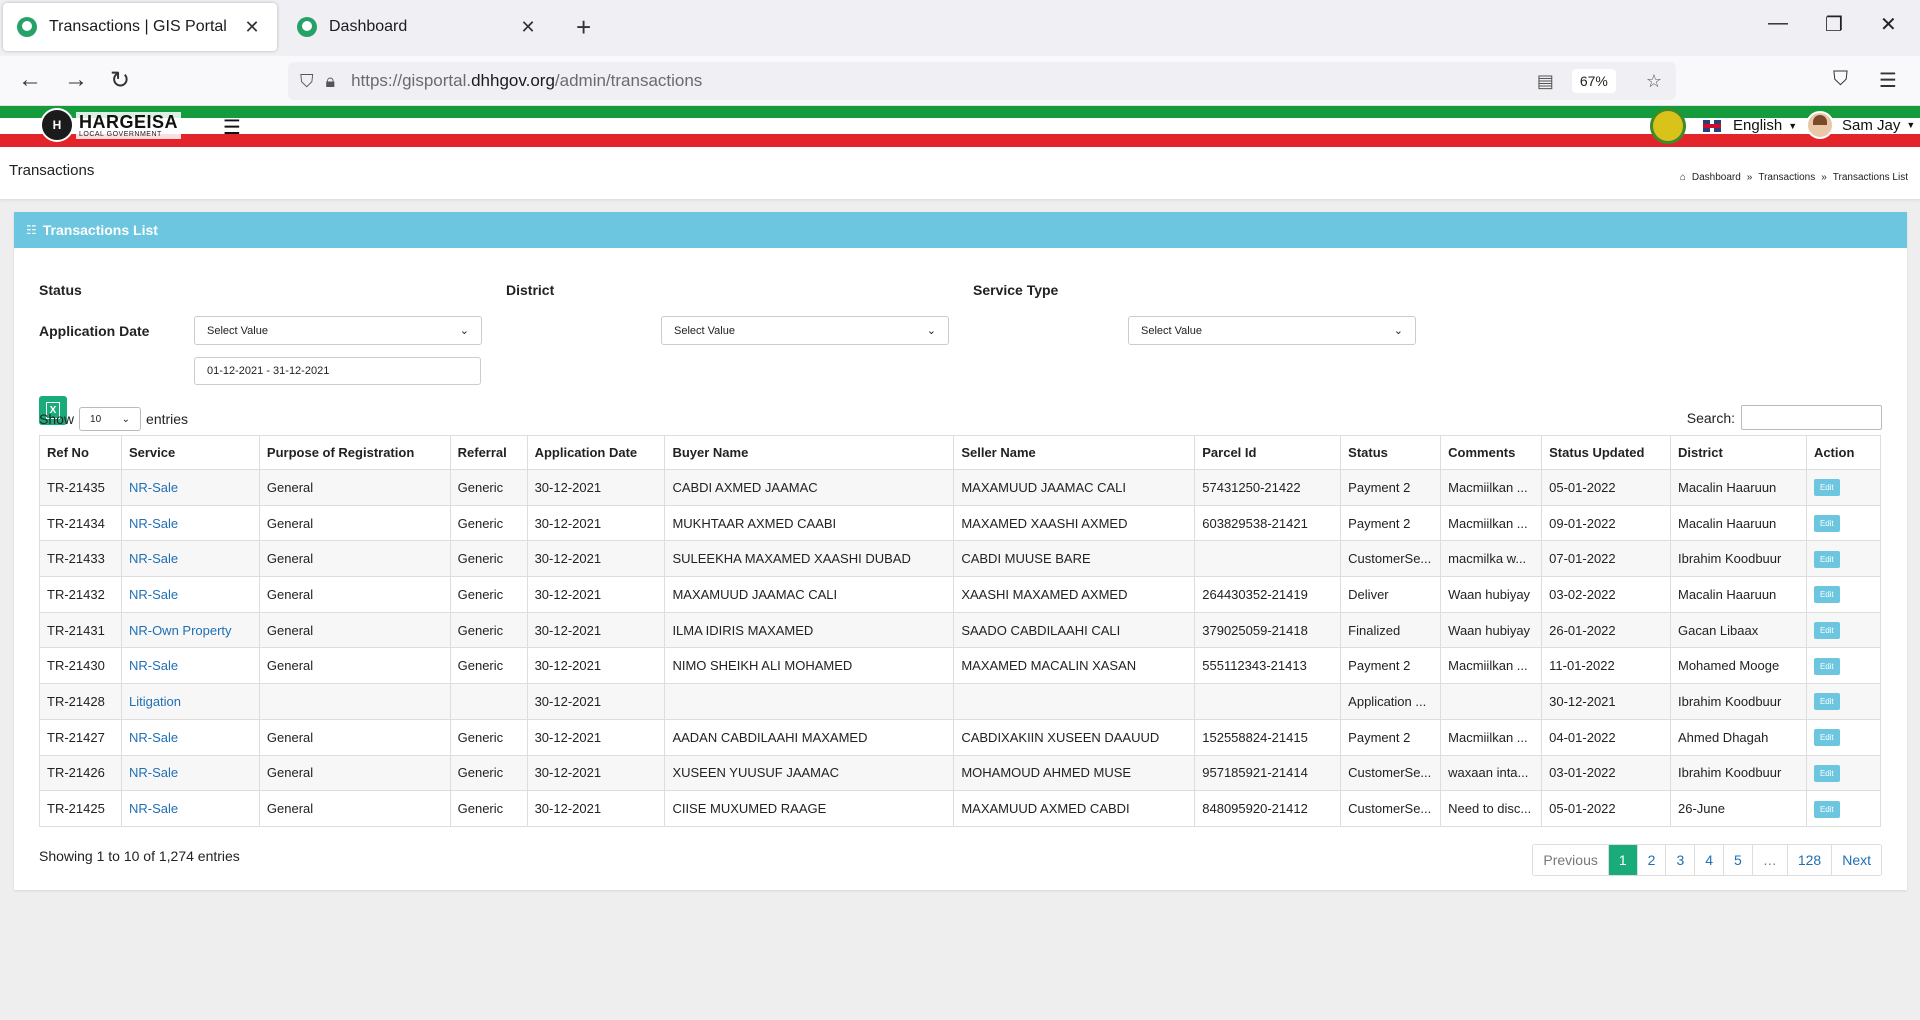  What do you see at coordinates (805, 330) in the screenshot?
I see `district-select: Select Value ⌄` at bounding box center [805, 330].